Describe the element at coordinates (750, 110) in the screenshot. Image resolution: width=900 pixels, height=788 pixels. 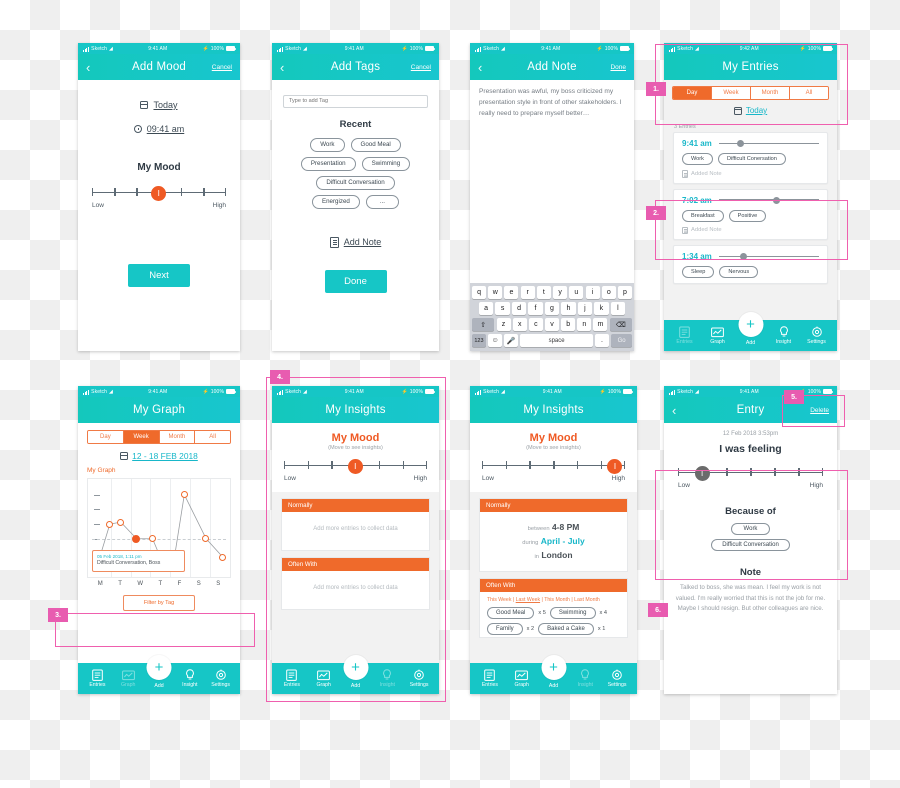
I see `today-selector: Today` at that location.